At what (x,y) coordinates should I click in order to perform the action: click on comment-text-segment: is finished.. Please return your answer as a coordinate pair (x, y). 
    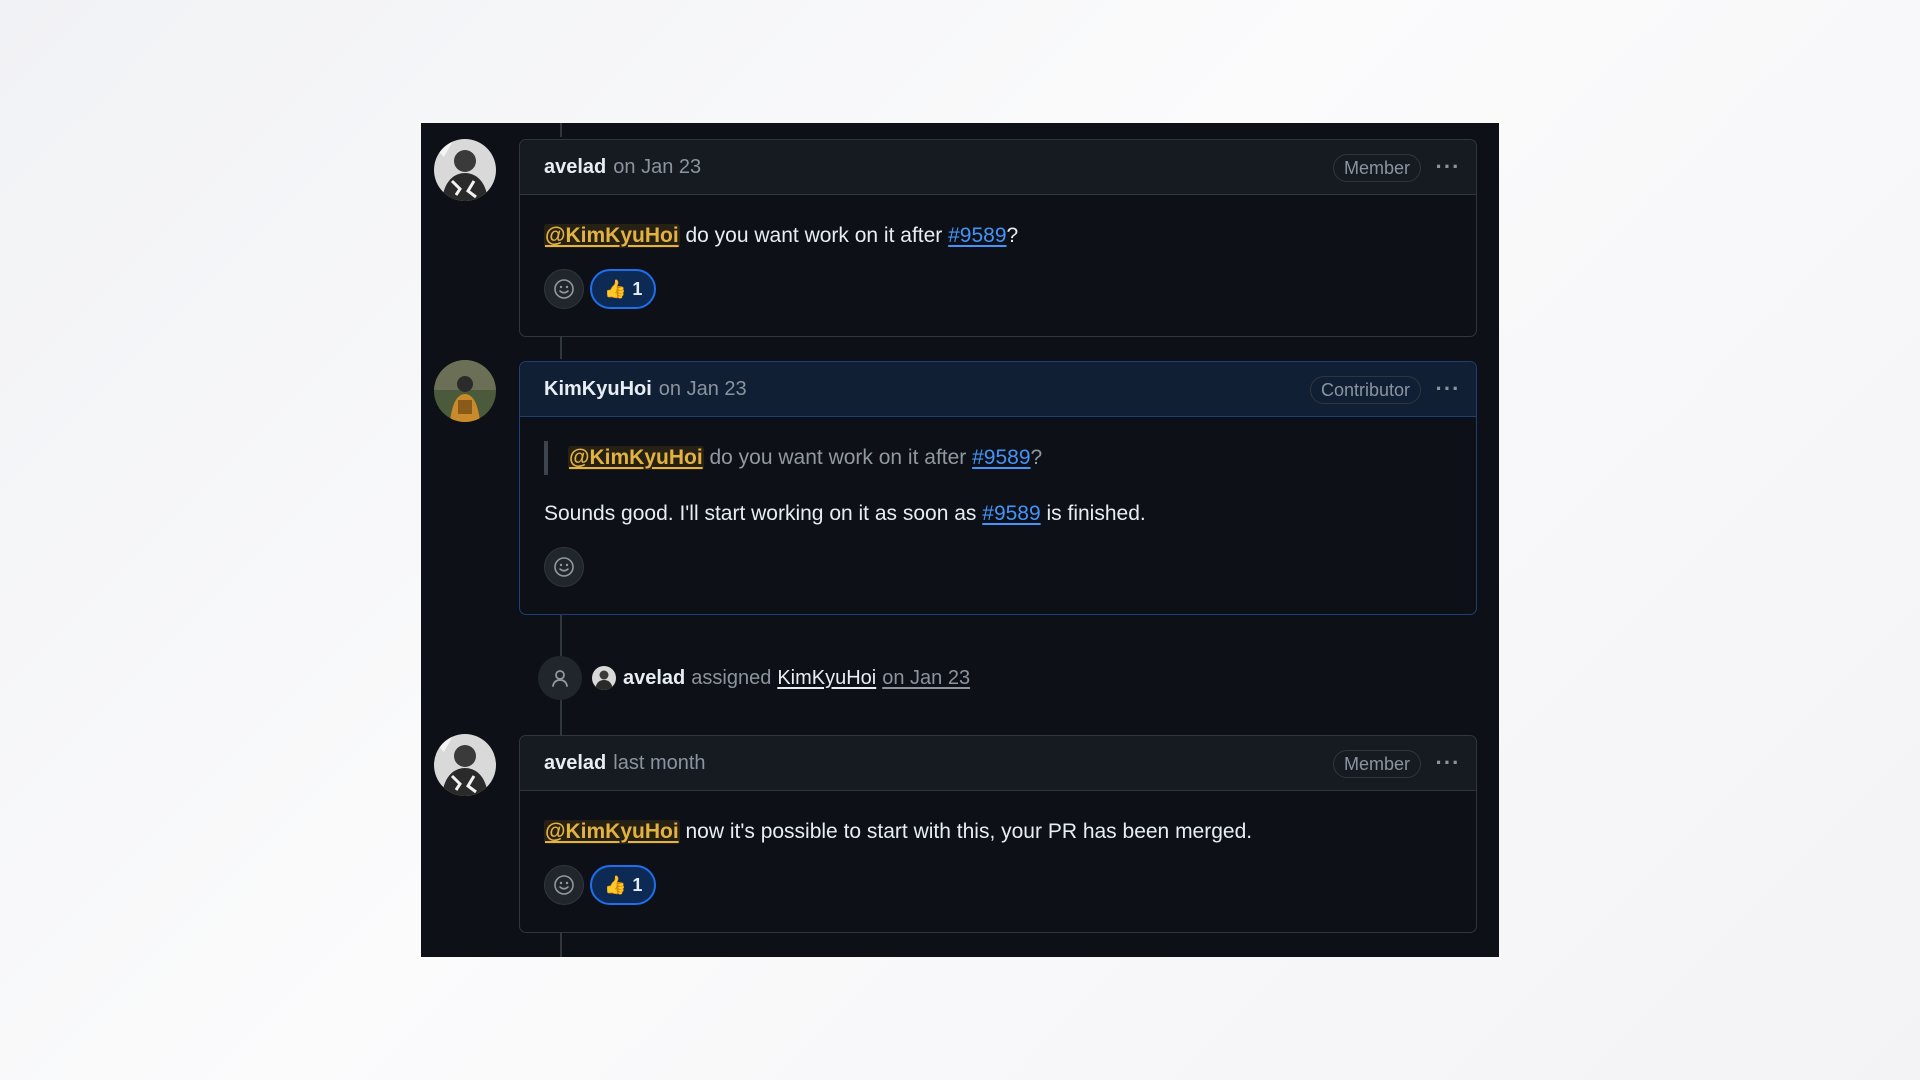
    Looking at the image, I should click on (1093, 513).